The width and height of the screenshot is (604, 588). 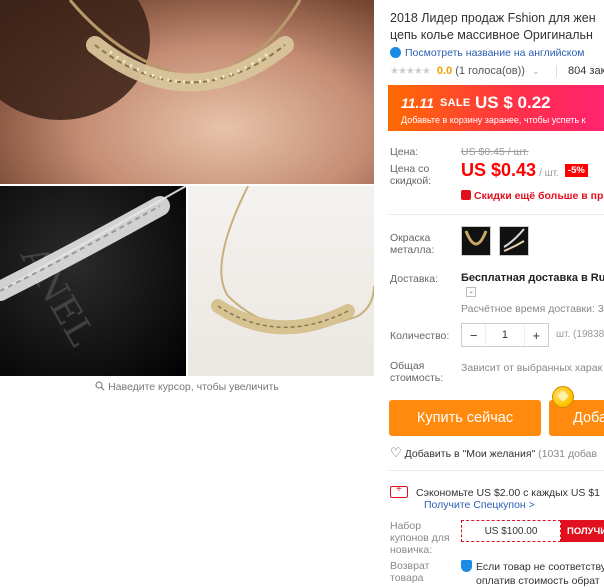 I want to click on silver-necklace-swatch, so click(x=514, y=241).